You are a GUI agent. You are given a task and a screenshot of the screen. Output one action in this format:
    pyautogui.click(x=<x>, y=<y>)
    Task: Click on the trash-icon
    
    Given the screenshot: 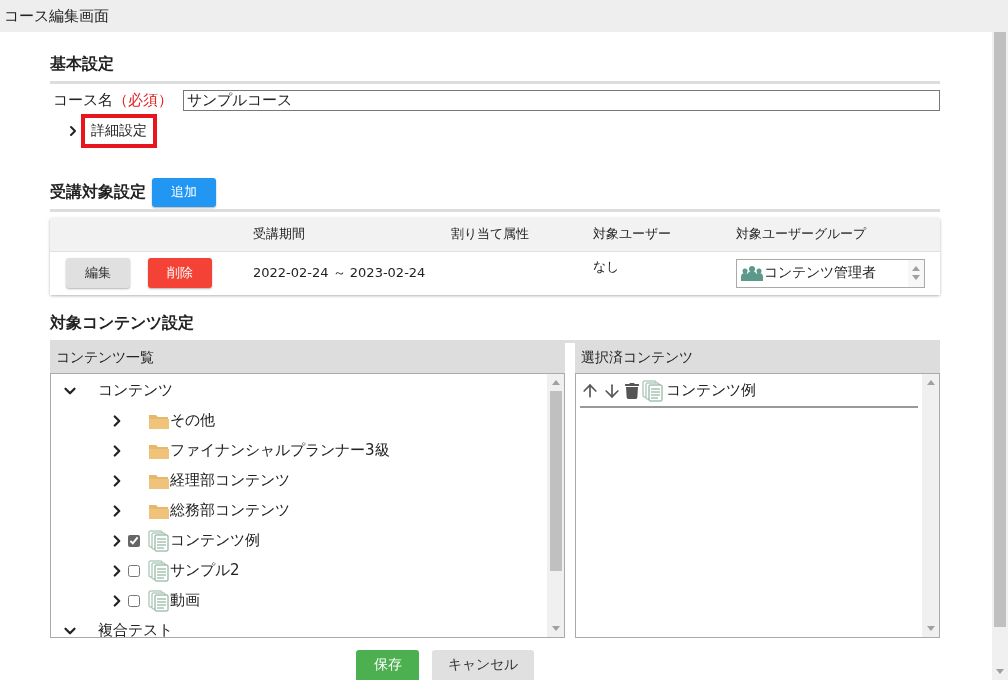 What is the action you would take?
    pyautogui.click(x=632, y=391)
    